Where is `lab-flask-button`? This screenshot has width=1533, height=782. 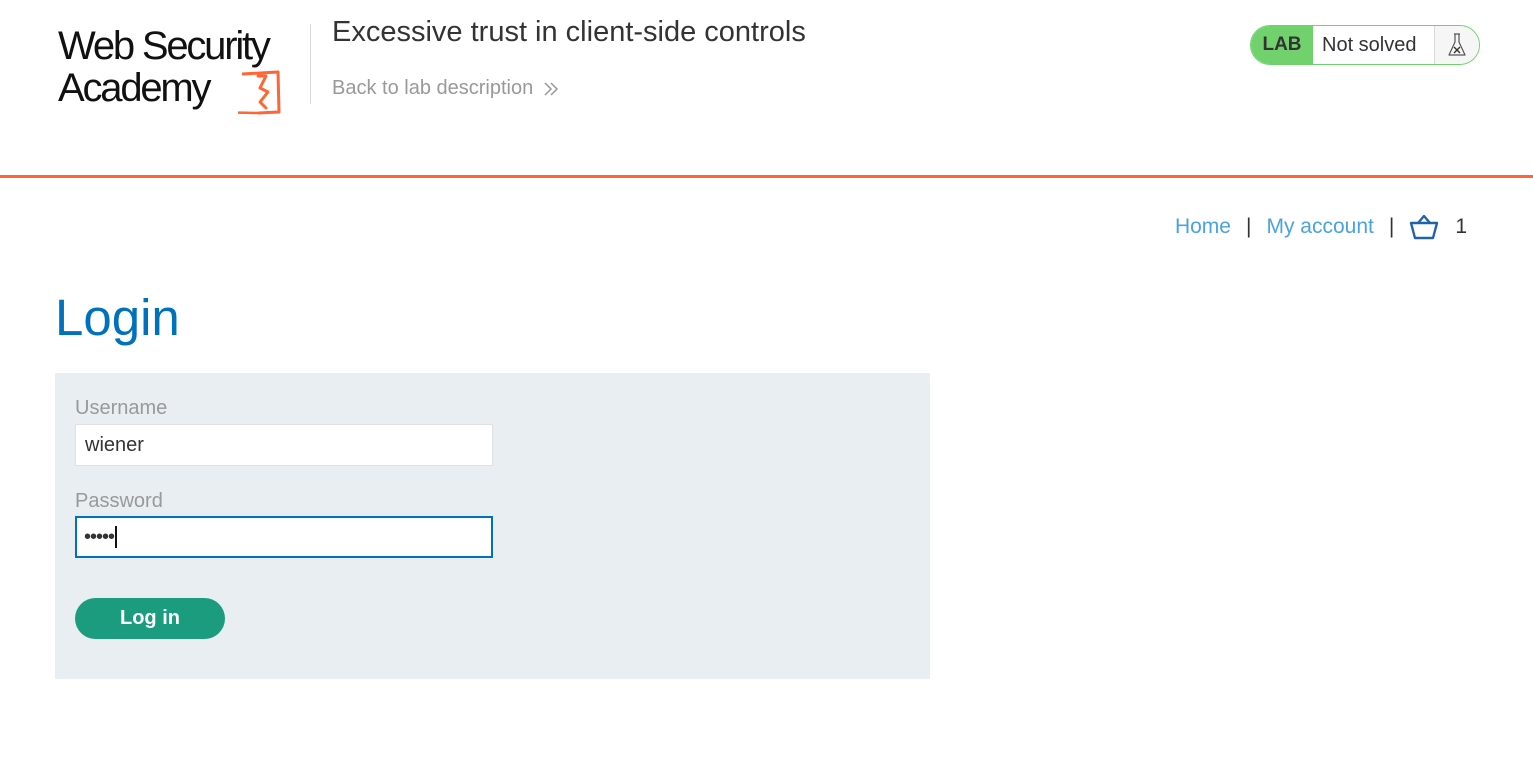 lab-flask-button is located at coordinates (1457, 45).